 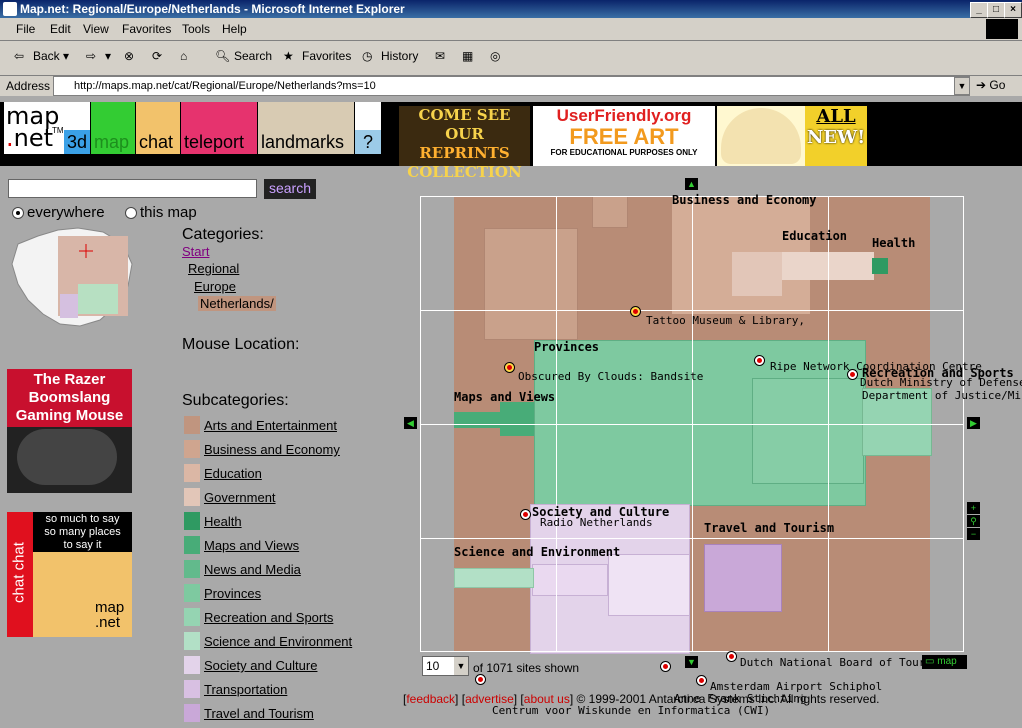 What do you see at coordinates (113, 142) in the screenshot?
I see `nav-map: map` at bounding box center [113, 142].